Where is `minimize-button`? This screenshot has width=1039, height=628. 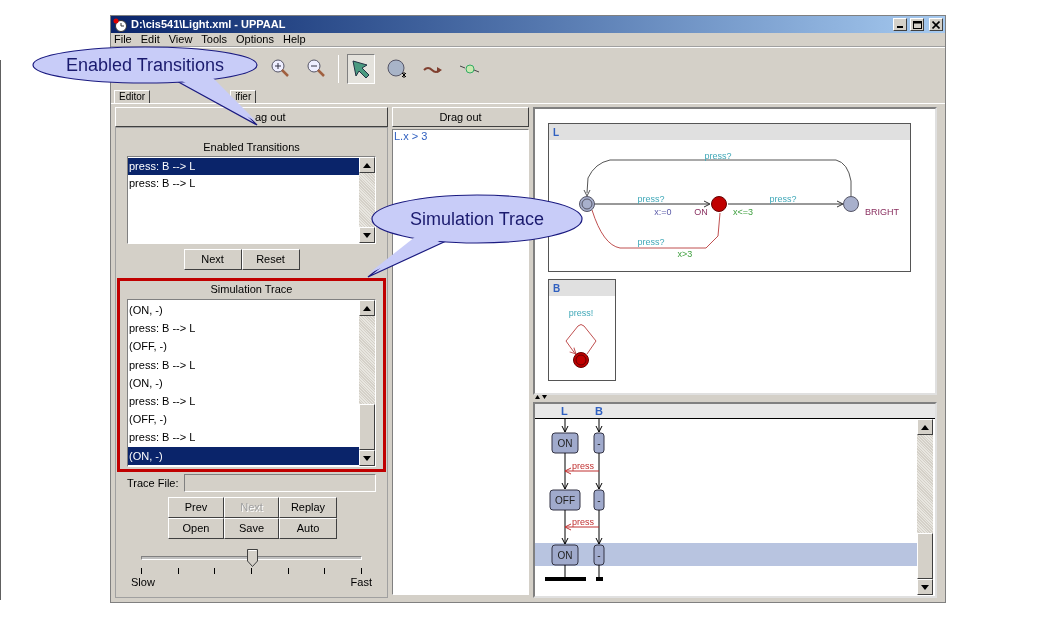
minimize-button is located at coordinates (900, 24).